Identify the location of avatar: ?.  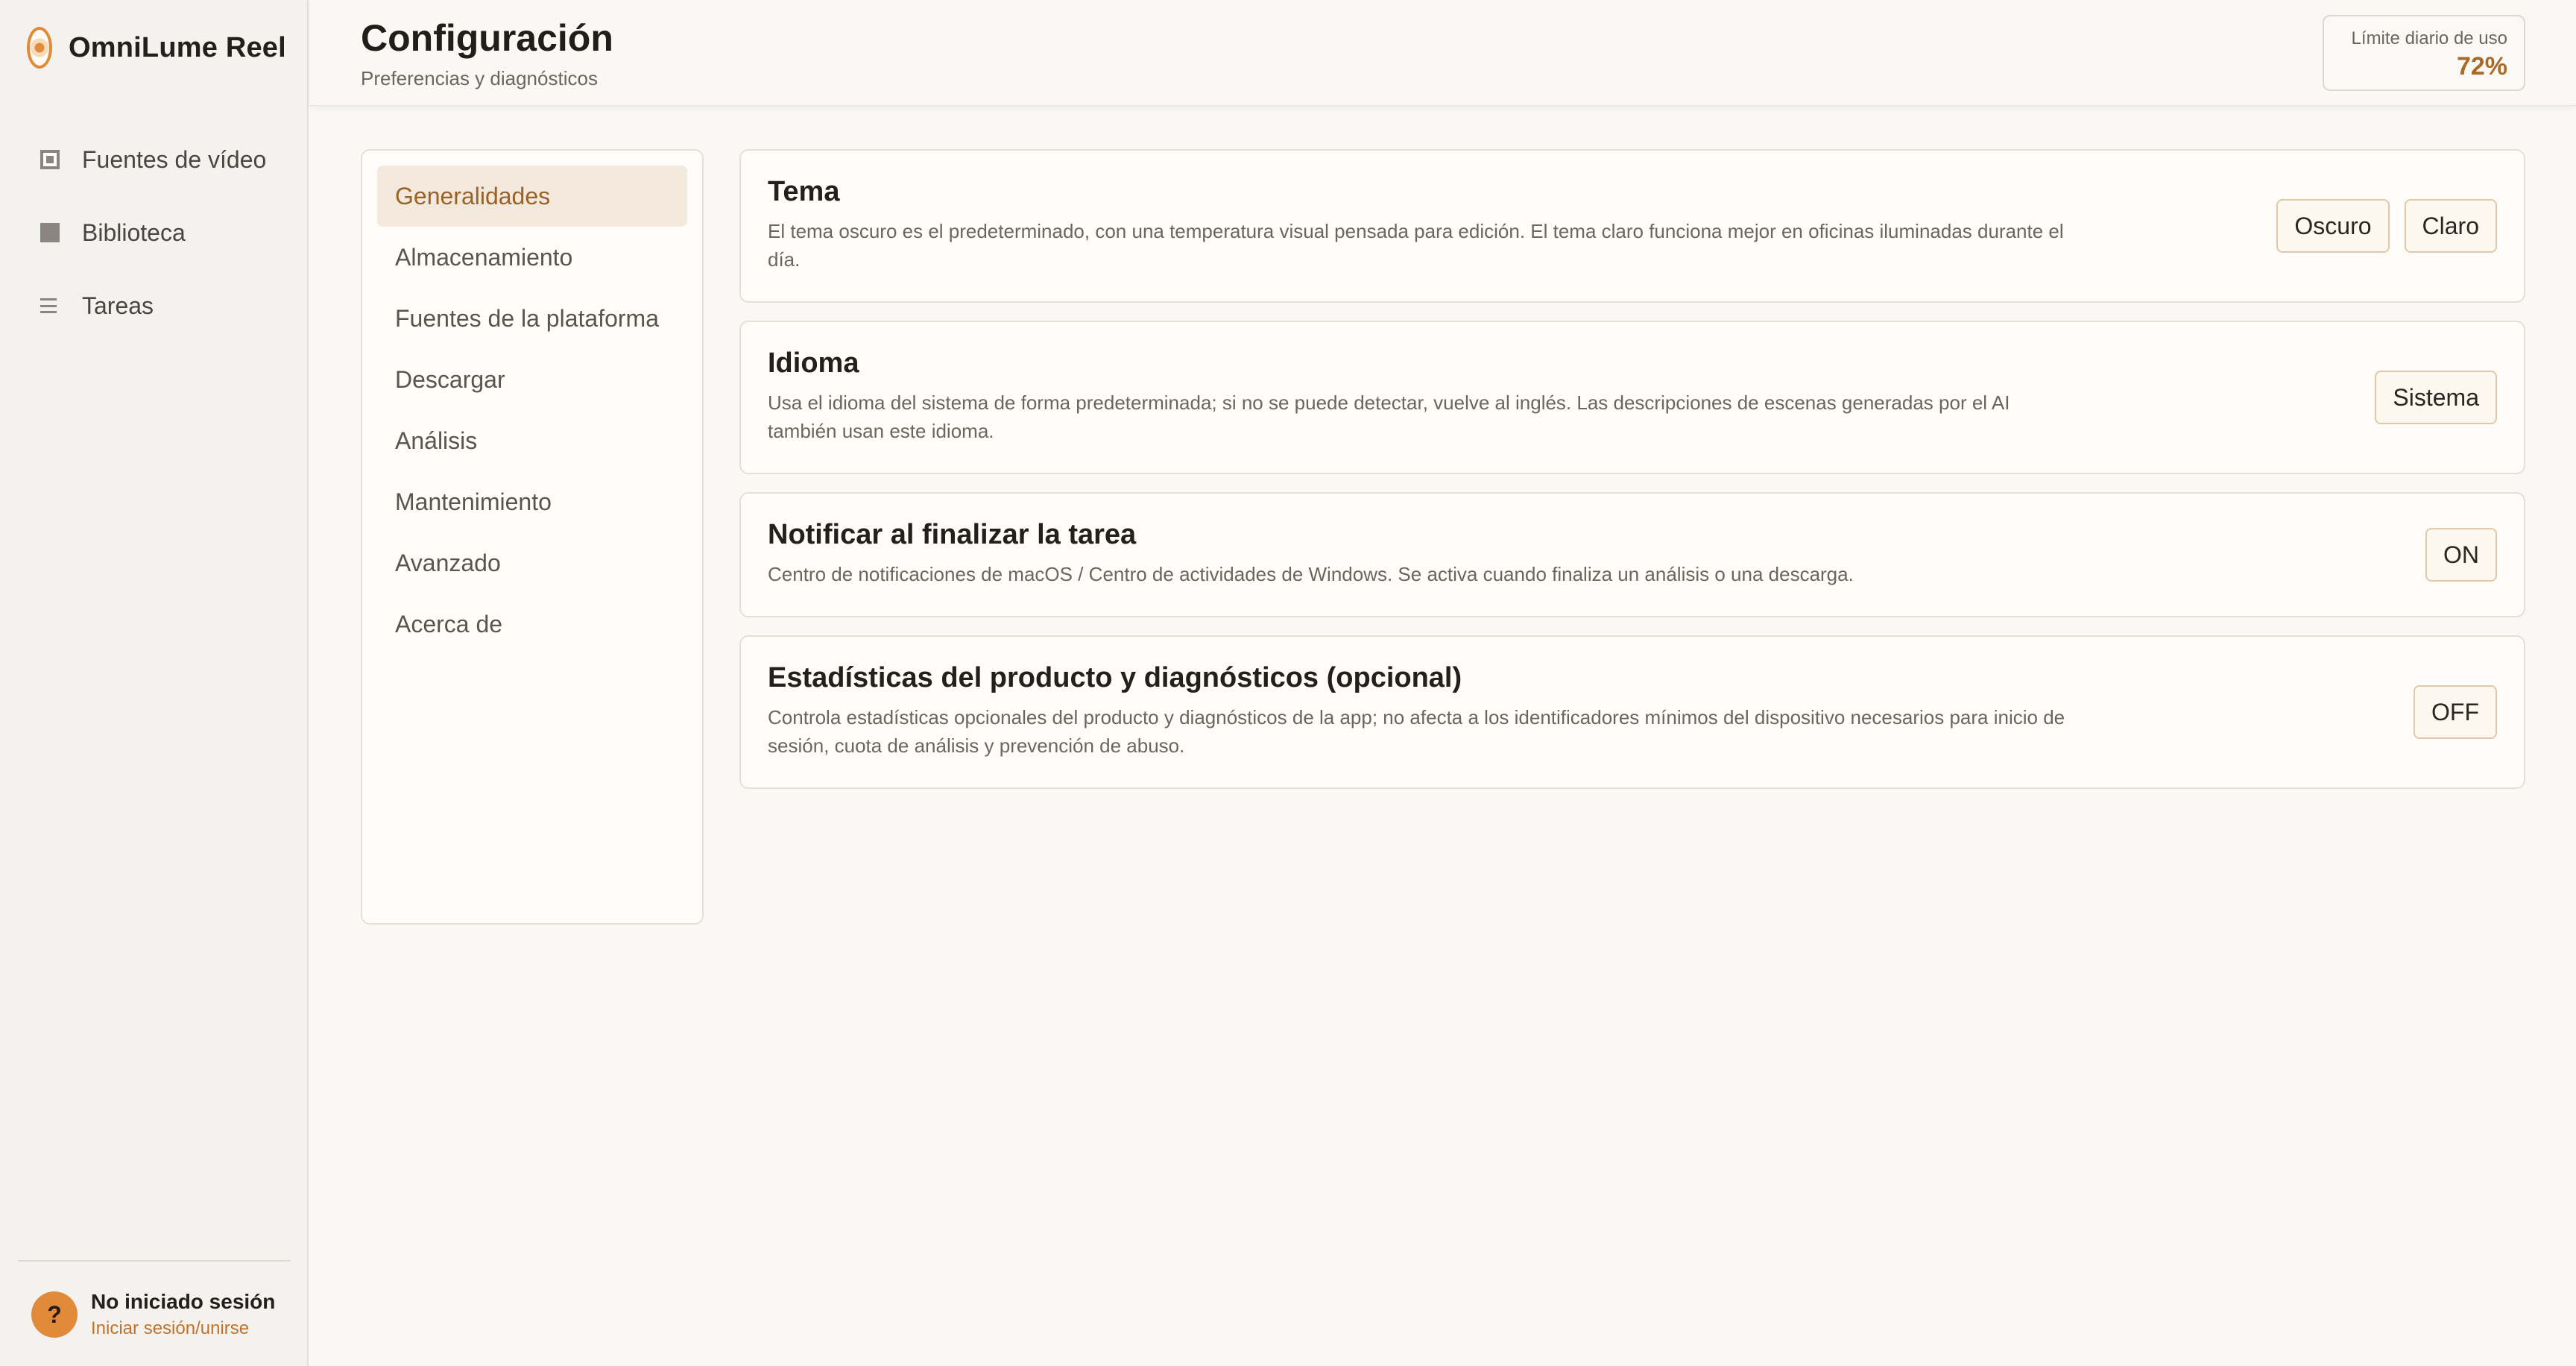
(54, 1314).